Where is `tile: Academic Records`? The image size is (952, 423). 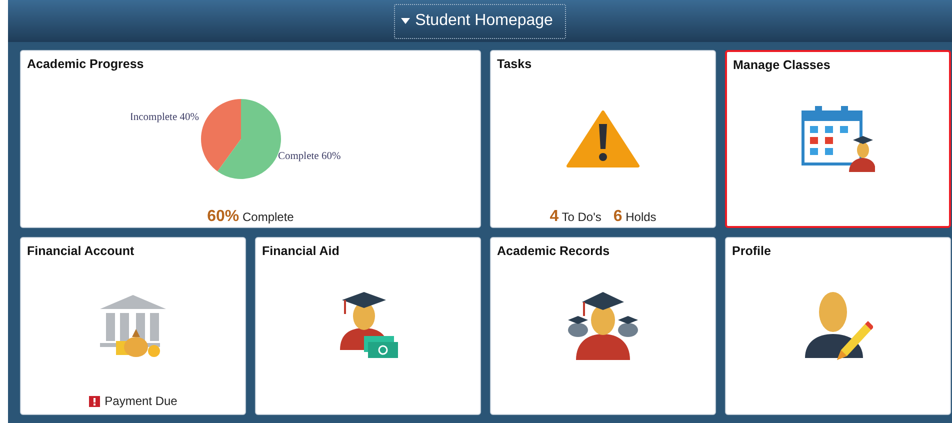 tile: Academic Records is located at coordinates (603, 326).